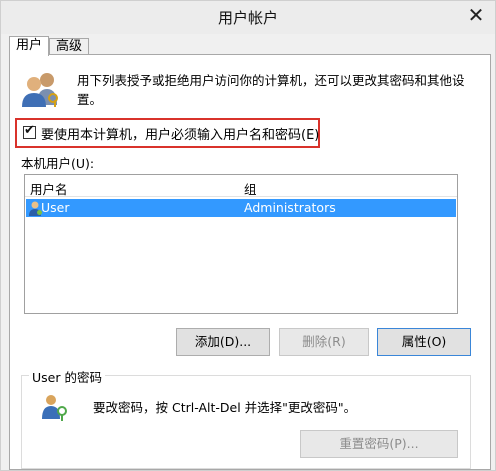  I want to click on title-bar: 用户帐户 ✕, so click(248, 17).